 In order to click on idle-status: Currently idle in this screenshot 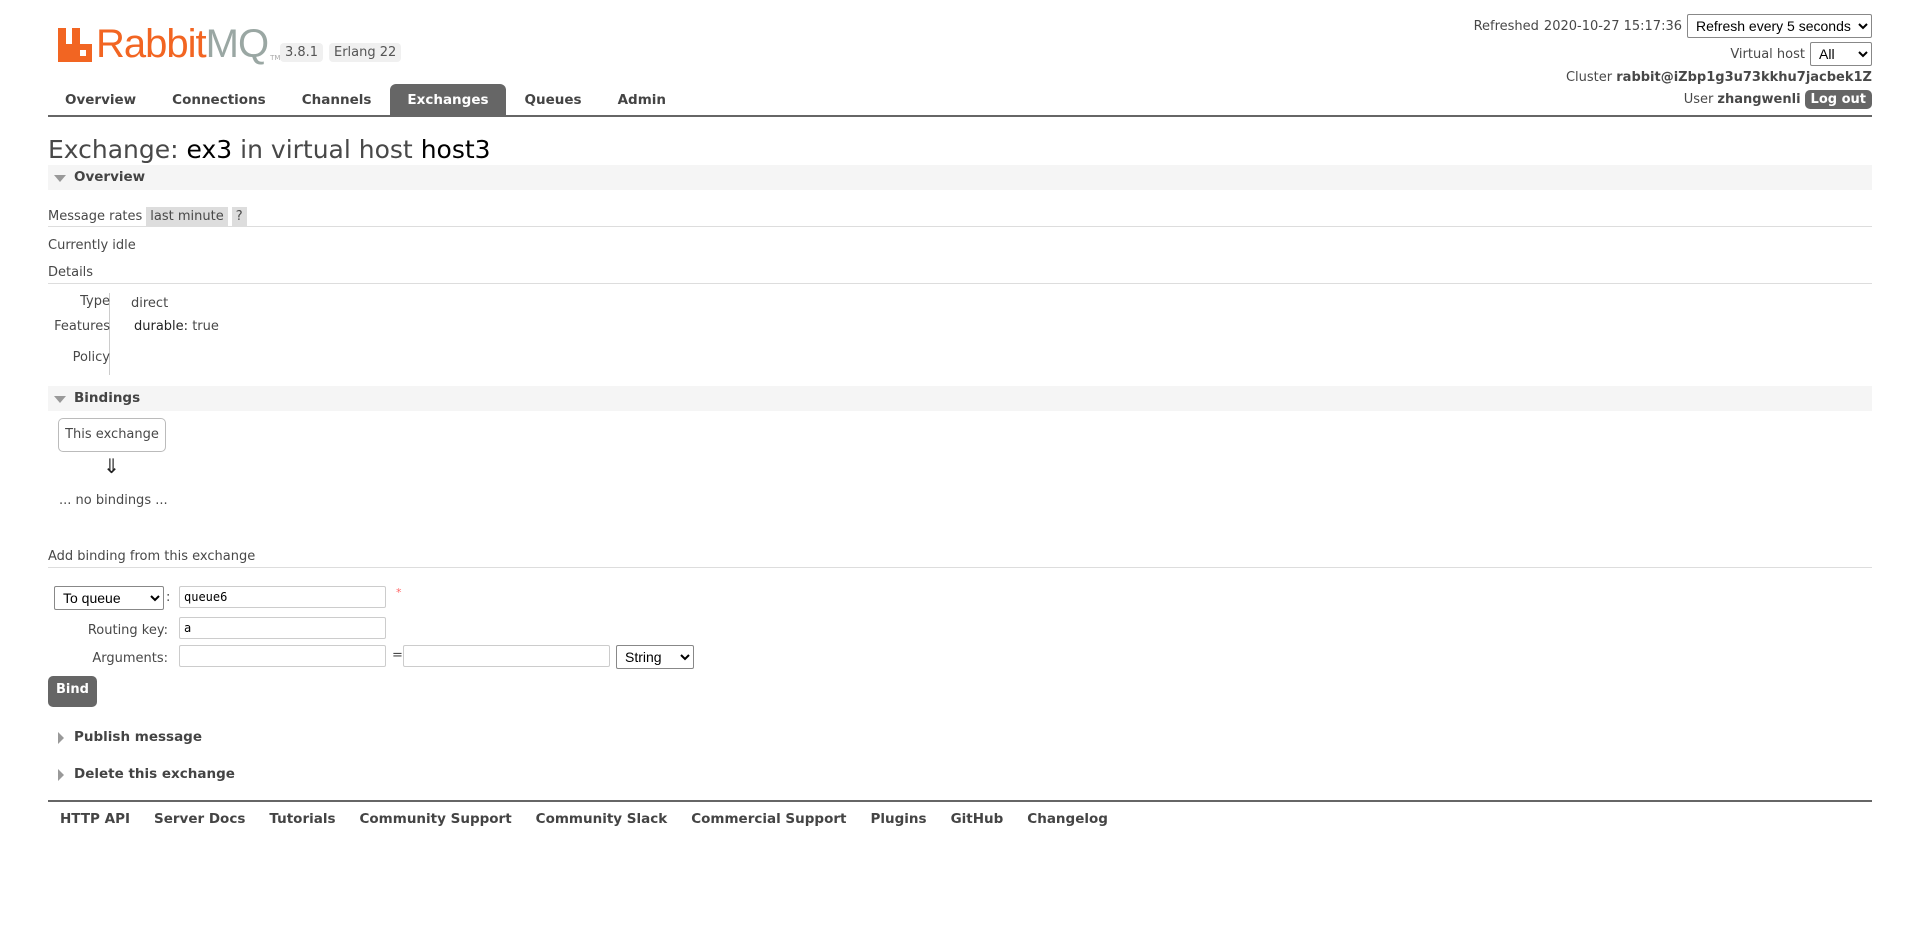, I will do `click(92, 245)`.